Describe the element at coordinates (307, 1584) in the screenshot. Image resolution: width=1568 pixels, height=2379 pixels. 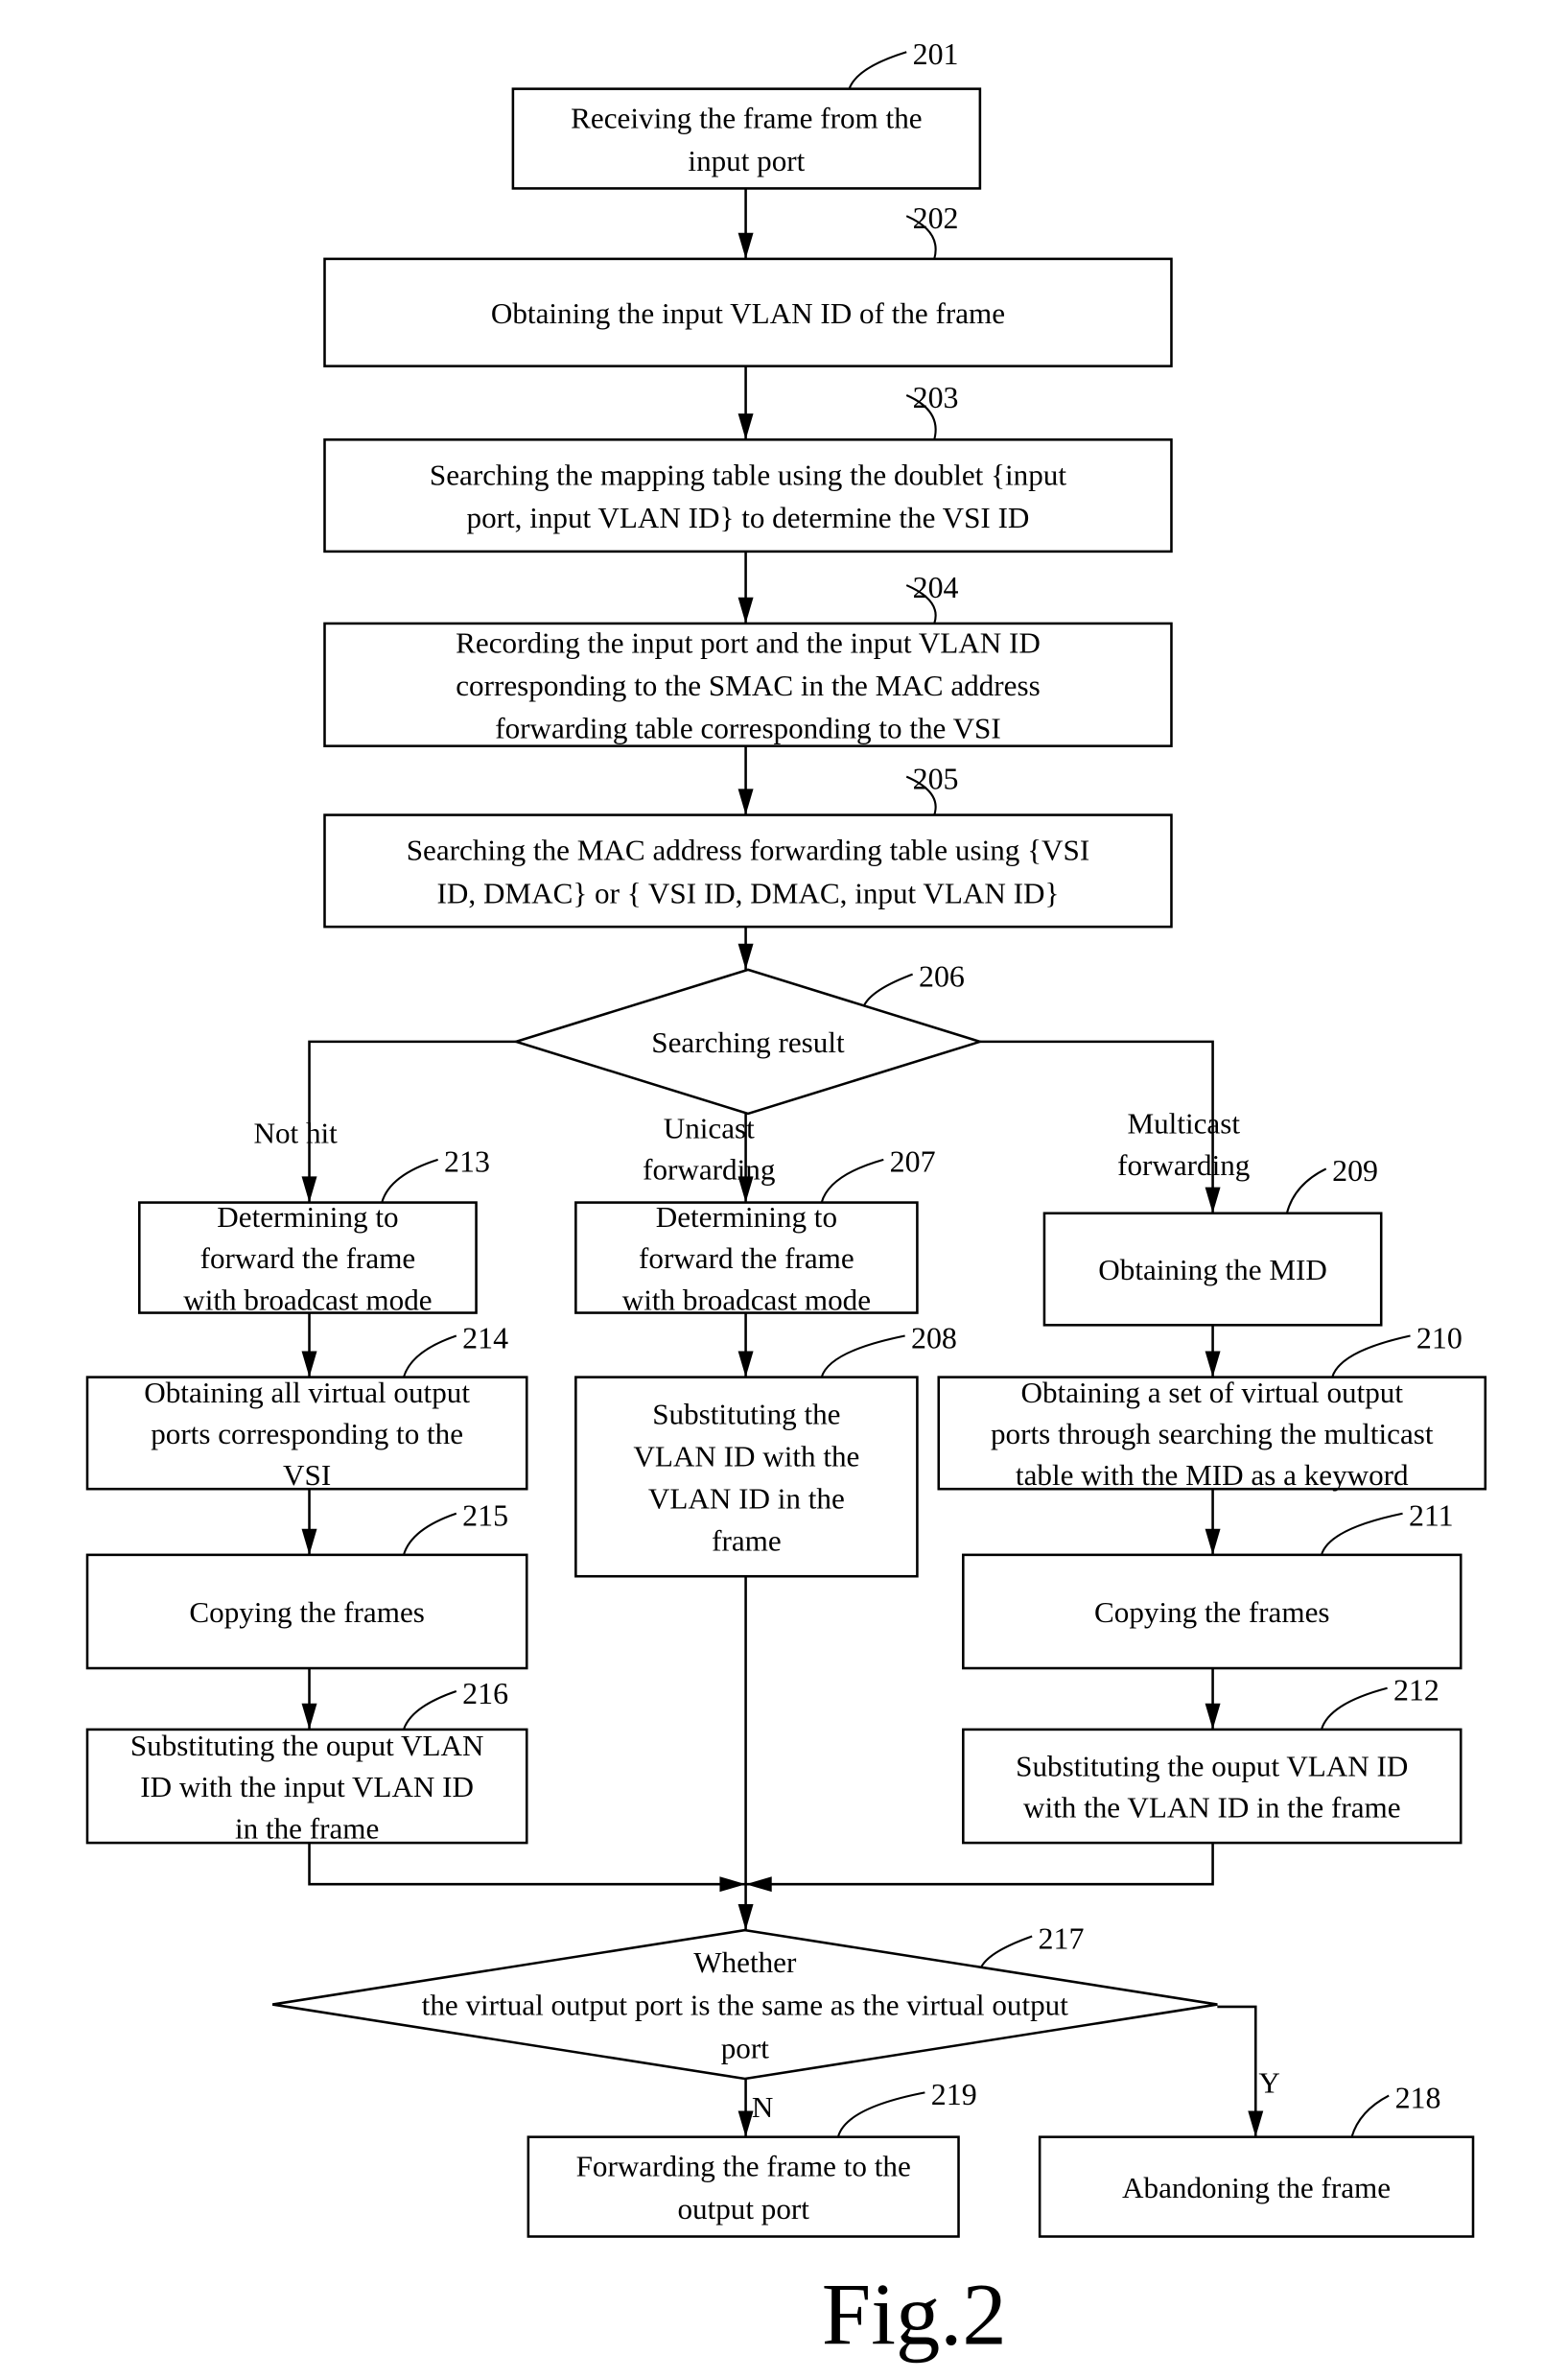
I see `flow-node-215: Copying the frames 215` at that location.